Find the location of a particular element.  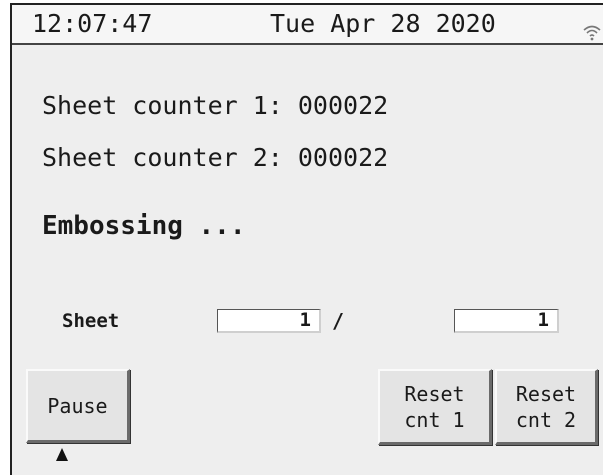

clock-time: 12:07:47 is located at coordinates (92, 23).